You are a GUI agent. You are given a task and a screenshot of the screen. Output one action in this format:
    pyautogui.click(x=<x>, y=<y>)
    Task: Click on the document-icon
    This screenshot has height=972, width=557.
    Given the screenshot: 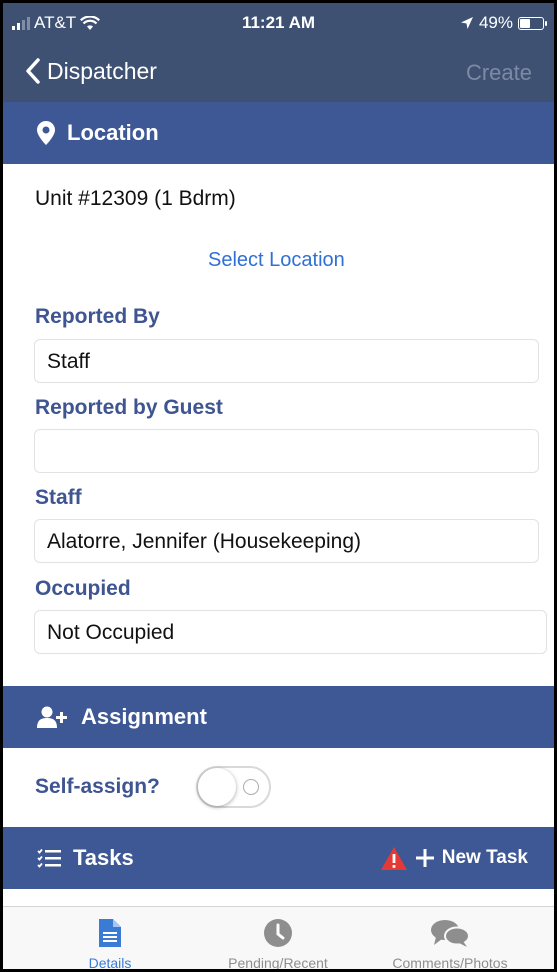 What is the action you would take?
    pyautogui.click(x=110, y=933)
    